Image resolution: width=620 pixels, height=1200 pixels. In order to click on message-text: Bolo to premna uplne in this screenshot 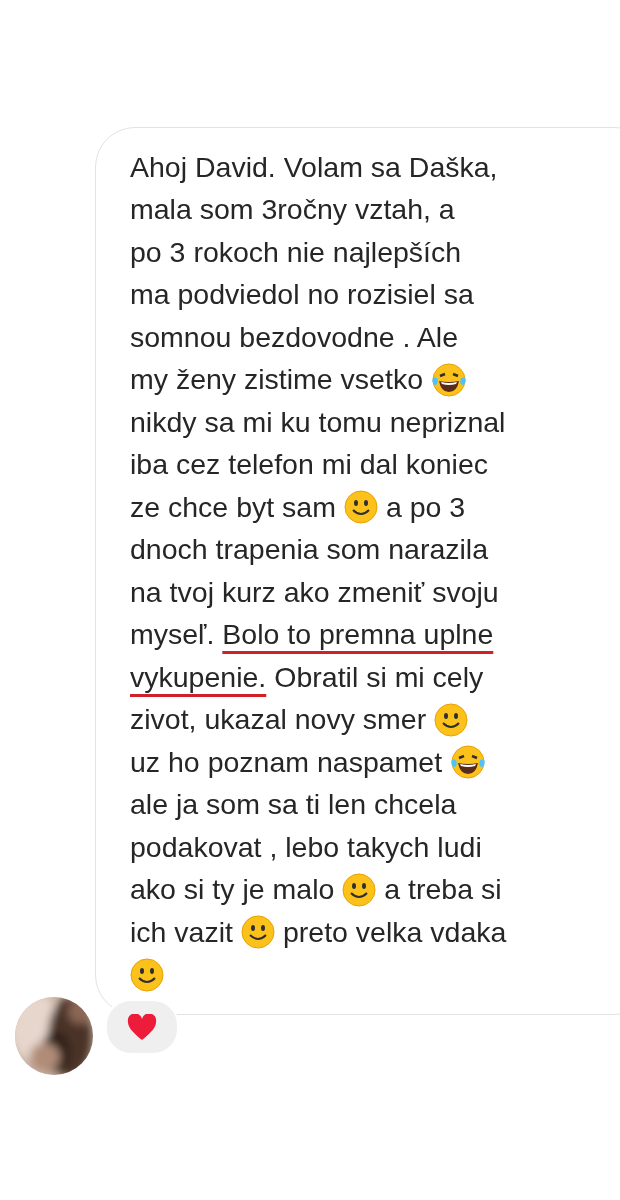, I will do `click(358, 635)`.